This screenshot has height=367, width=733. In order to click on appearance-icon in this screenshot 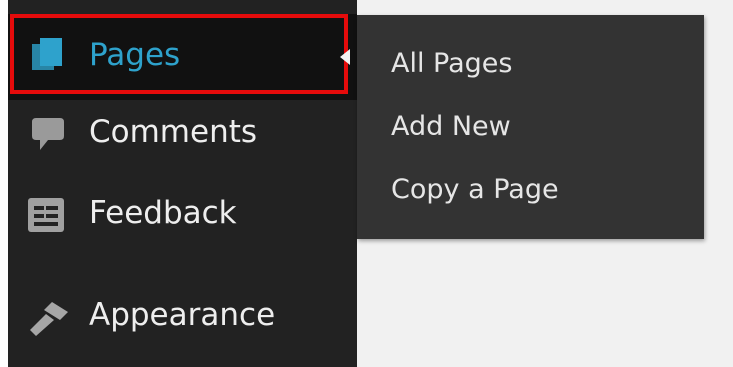, I will do `click(49, 319)`.